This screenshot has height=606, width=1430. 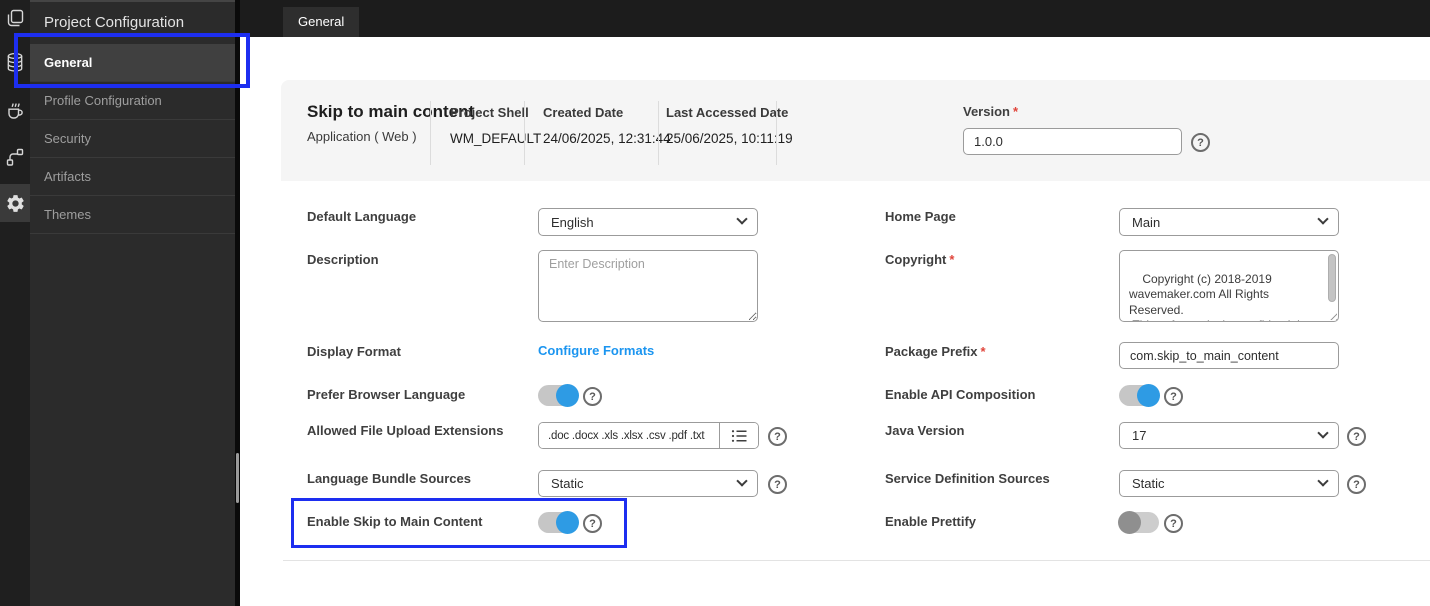 I want to click on version-label: Version *, so click(x=991, y=111).